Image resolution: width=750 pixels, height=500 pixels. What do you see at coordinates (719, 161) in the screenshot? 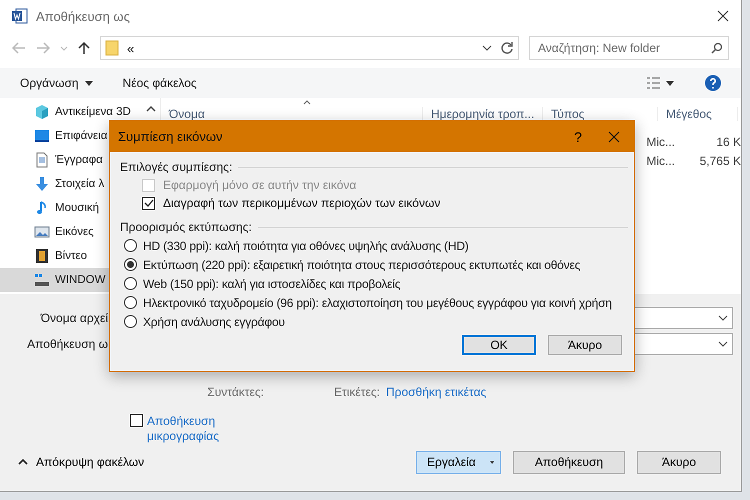
I see `table-cell-text: 5,765 K` at bounding box center [719, 161].